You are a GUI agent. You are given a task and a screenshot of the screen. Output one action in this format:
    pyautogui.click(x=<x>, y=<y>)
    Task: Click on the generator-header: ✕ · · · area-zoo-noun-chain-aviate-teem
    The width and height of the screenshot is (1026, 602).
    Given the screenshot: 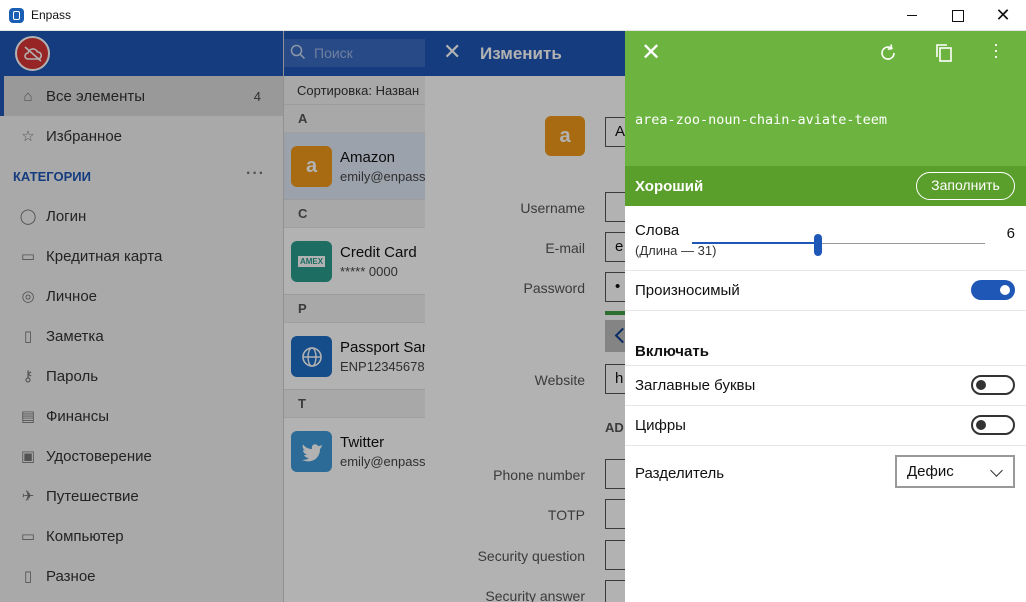 What is the action you would take?
    pyautogui.click(x=825, y=98)
    